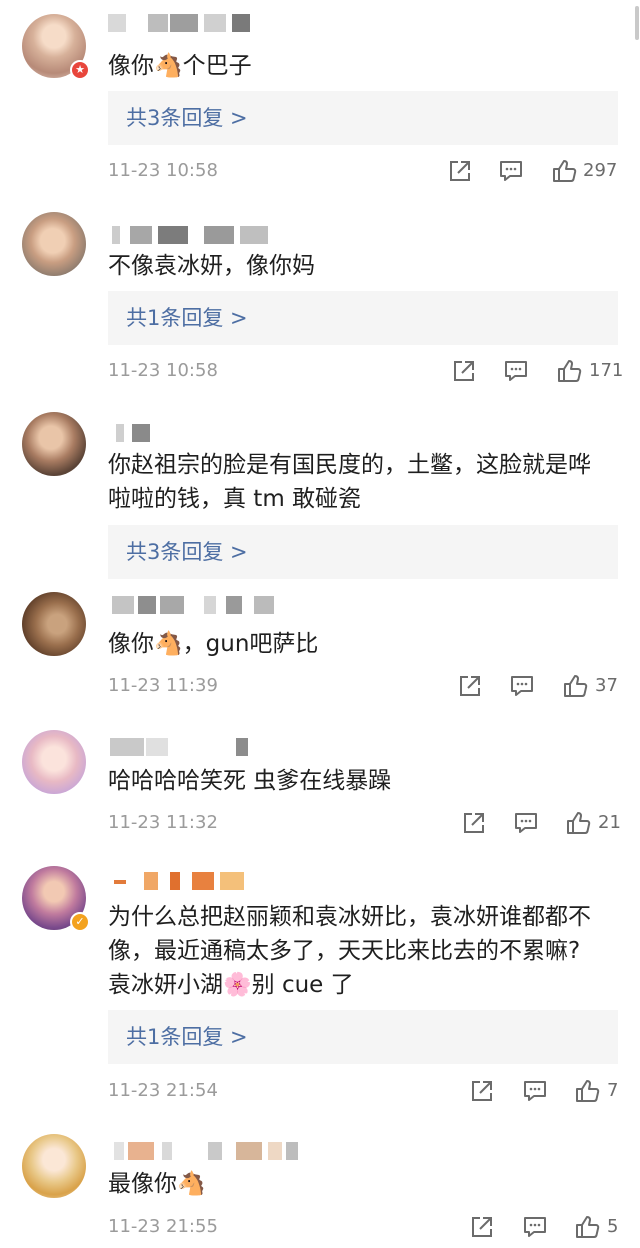 The height and width of the screenshot is (1248, 640). I want to click on like-count: 171, so click(606, 370).